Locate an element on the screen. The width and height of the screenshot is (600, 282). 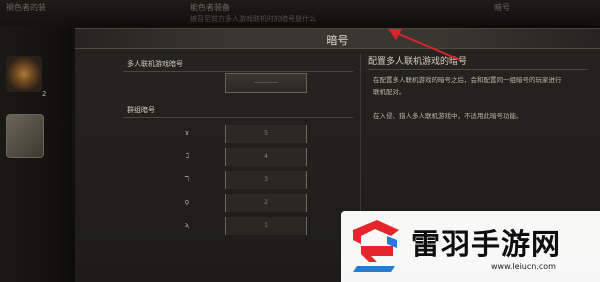
dialog-title-bar: 暗号 is located at coordinates (337, 39).